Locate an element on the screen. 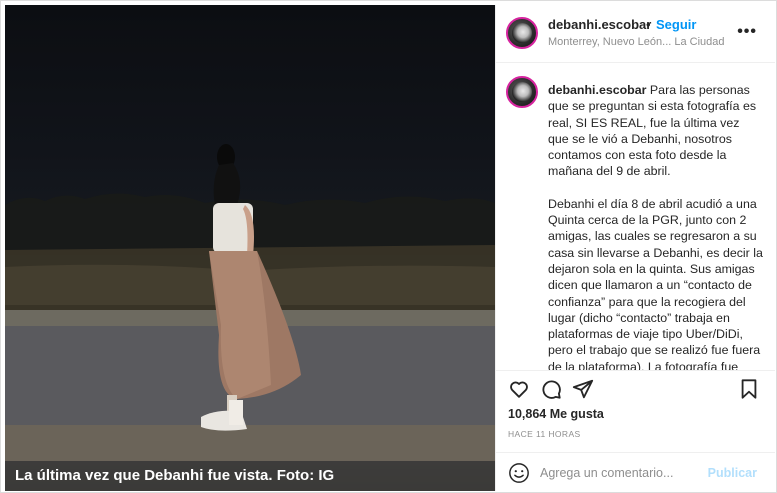 This screenshot has width=777, height=493. post-timestamp: HACE 11 HORAS is located at coordinates (544, 434).